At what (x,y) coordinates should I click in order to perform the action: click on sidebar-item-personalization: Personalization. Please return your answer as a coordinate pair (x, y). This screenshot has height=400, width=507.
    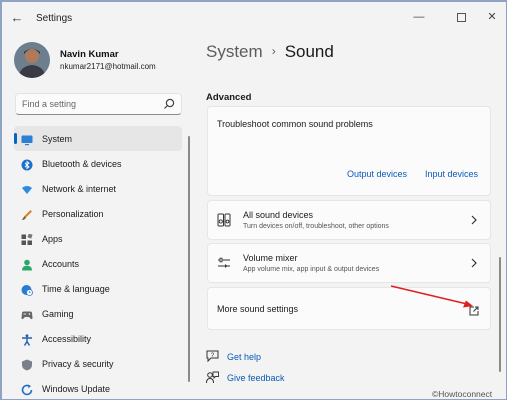
    Looking at the image, I should click on (98, 213).